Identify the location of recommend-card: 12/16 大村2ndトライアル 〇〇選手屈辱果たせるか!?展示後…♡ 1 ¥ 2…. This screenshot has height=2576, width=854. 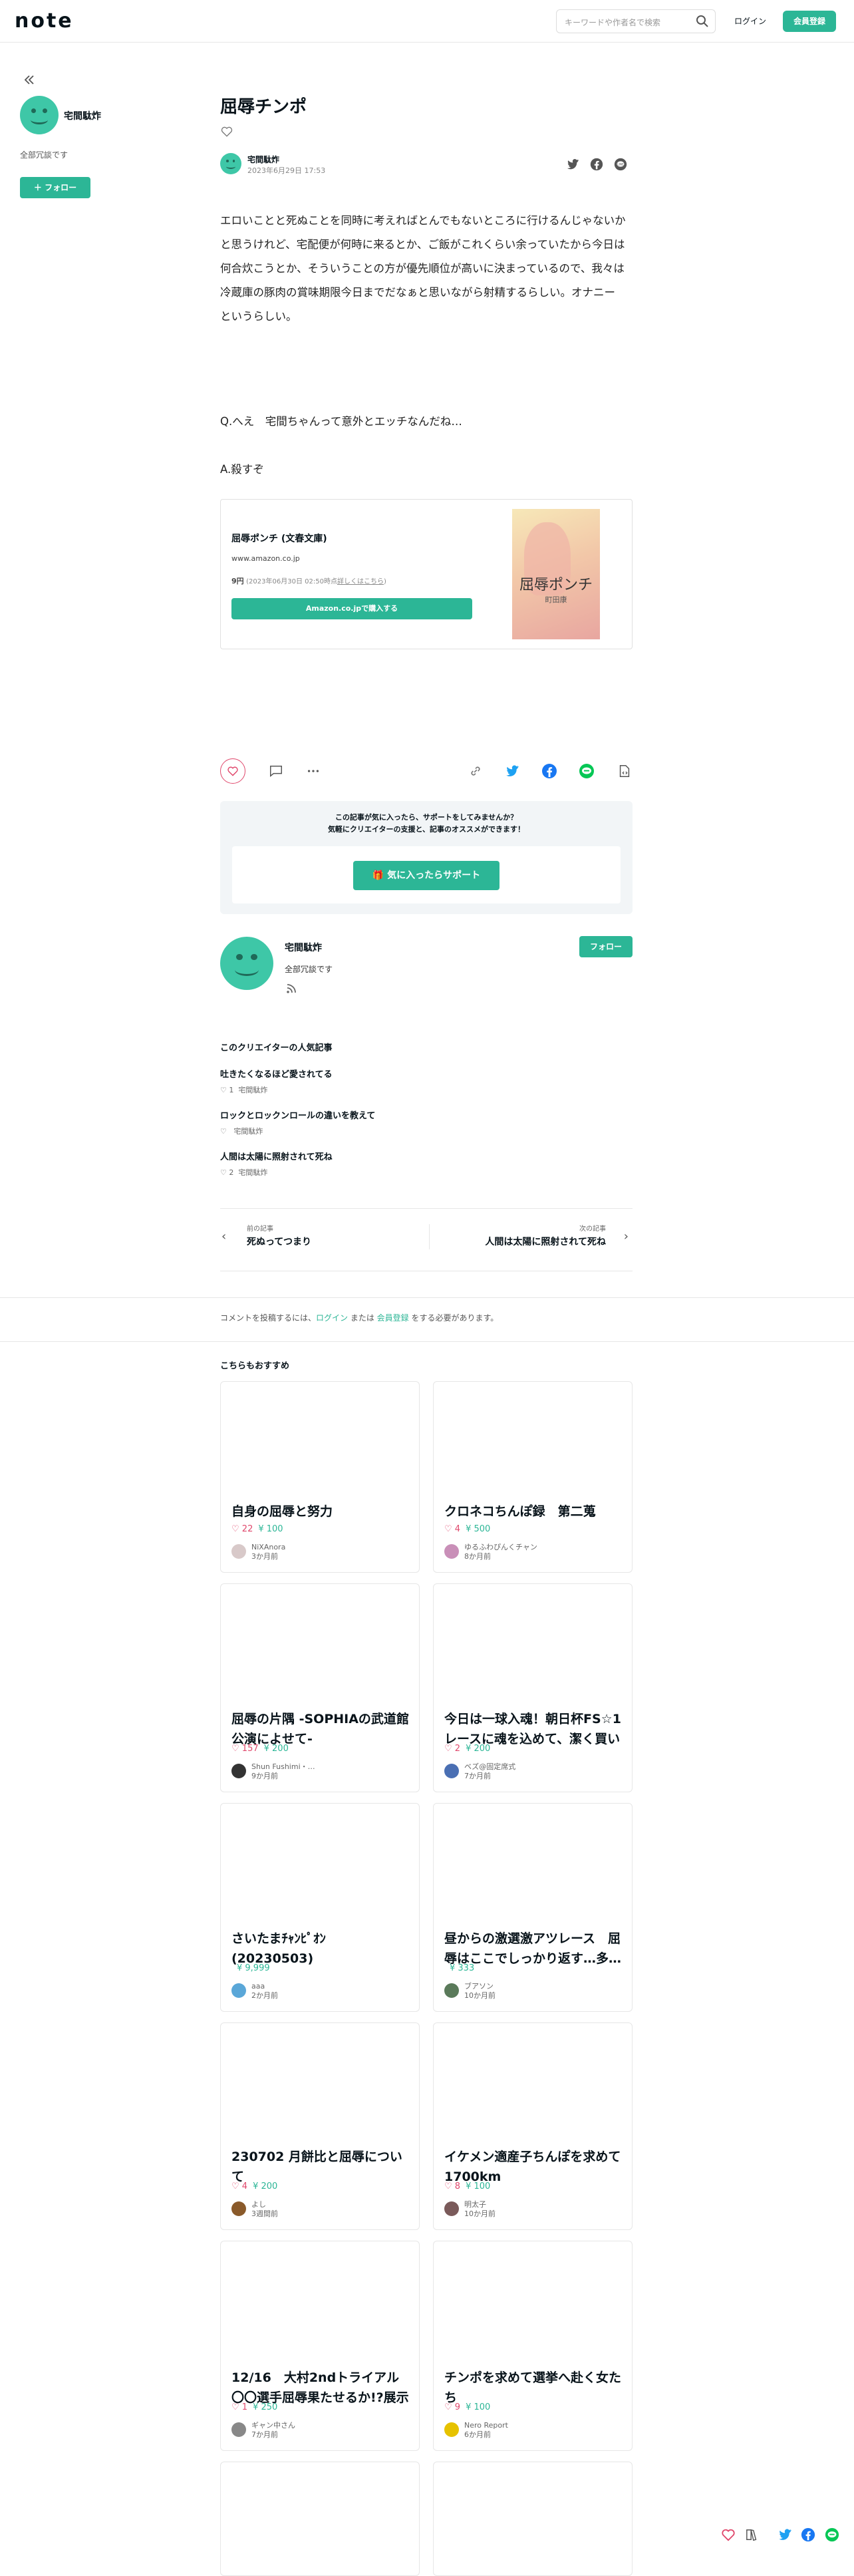
(320, 2346).